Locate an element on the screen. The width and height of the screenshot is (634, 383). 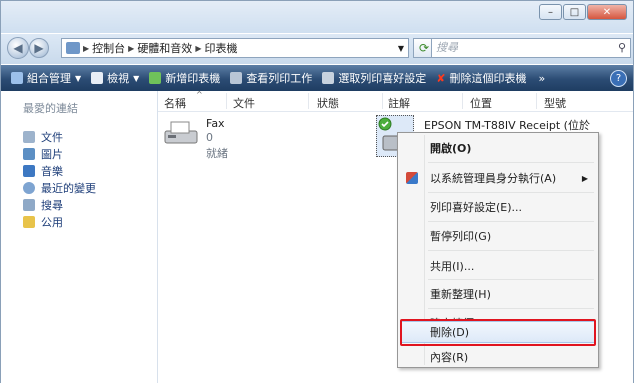
add-printer-icon is located at coordinates (155, 78).